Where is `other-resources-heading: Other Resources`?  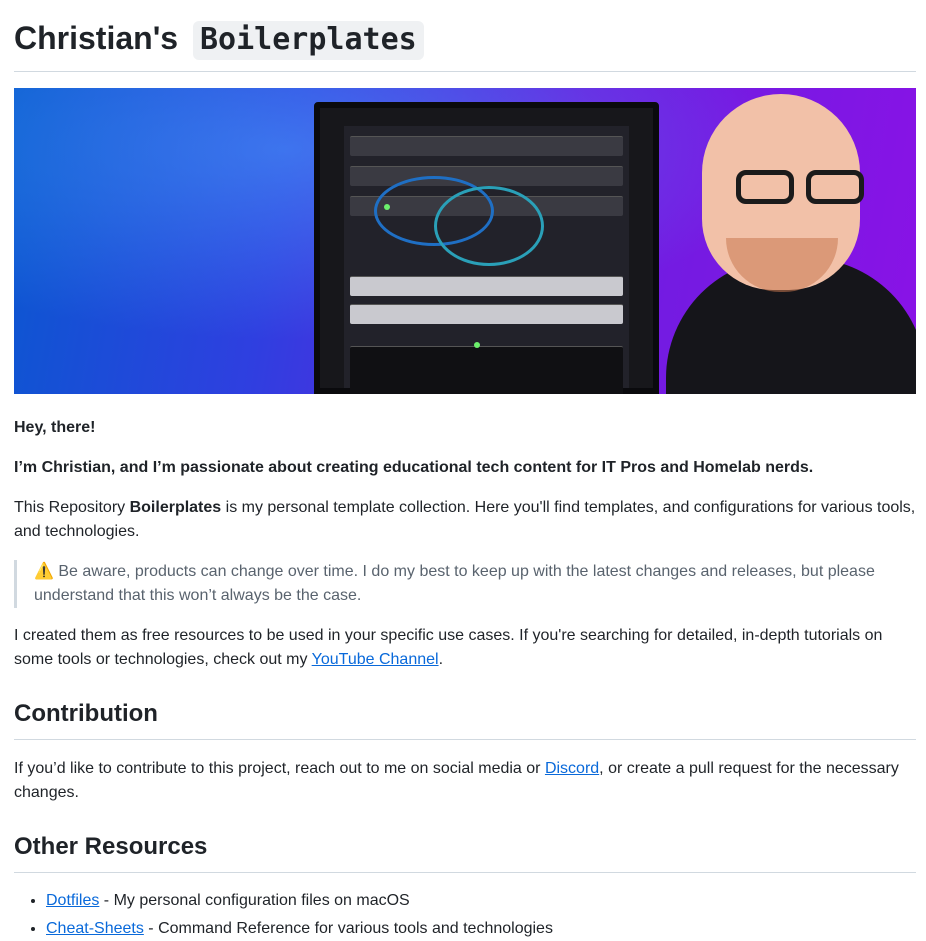 other-resources-heading: Other Resources is located at coordinates (465, 852).